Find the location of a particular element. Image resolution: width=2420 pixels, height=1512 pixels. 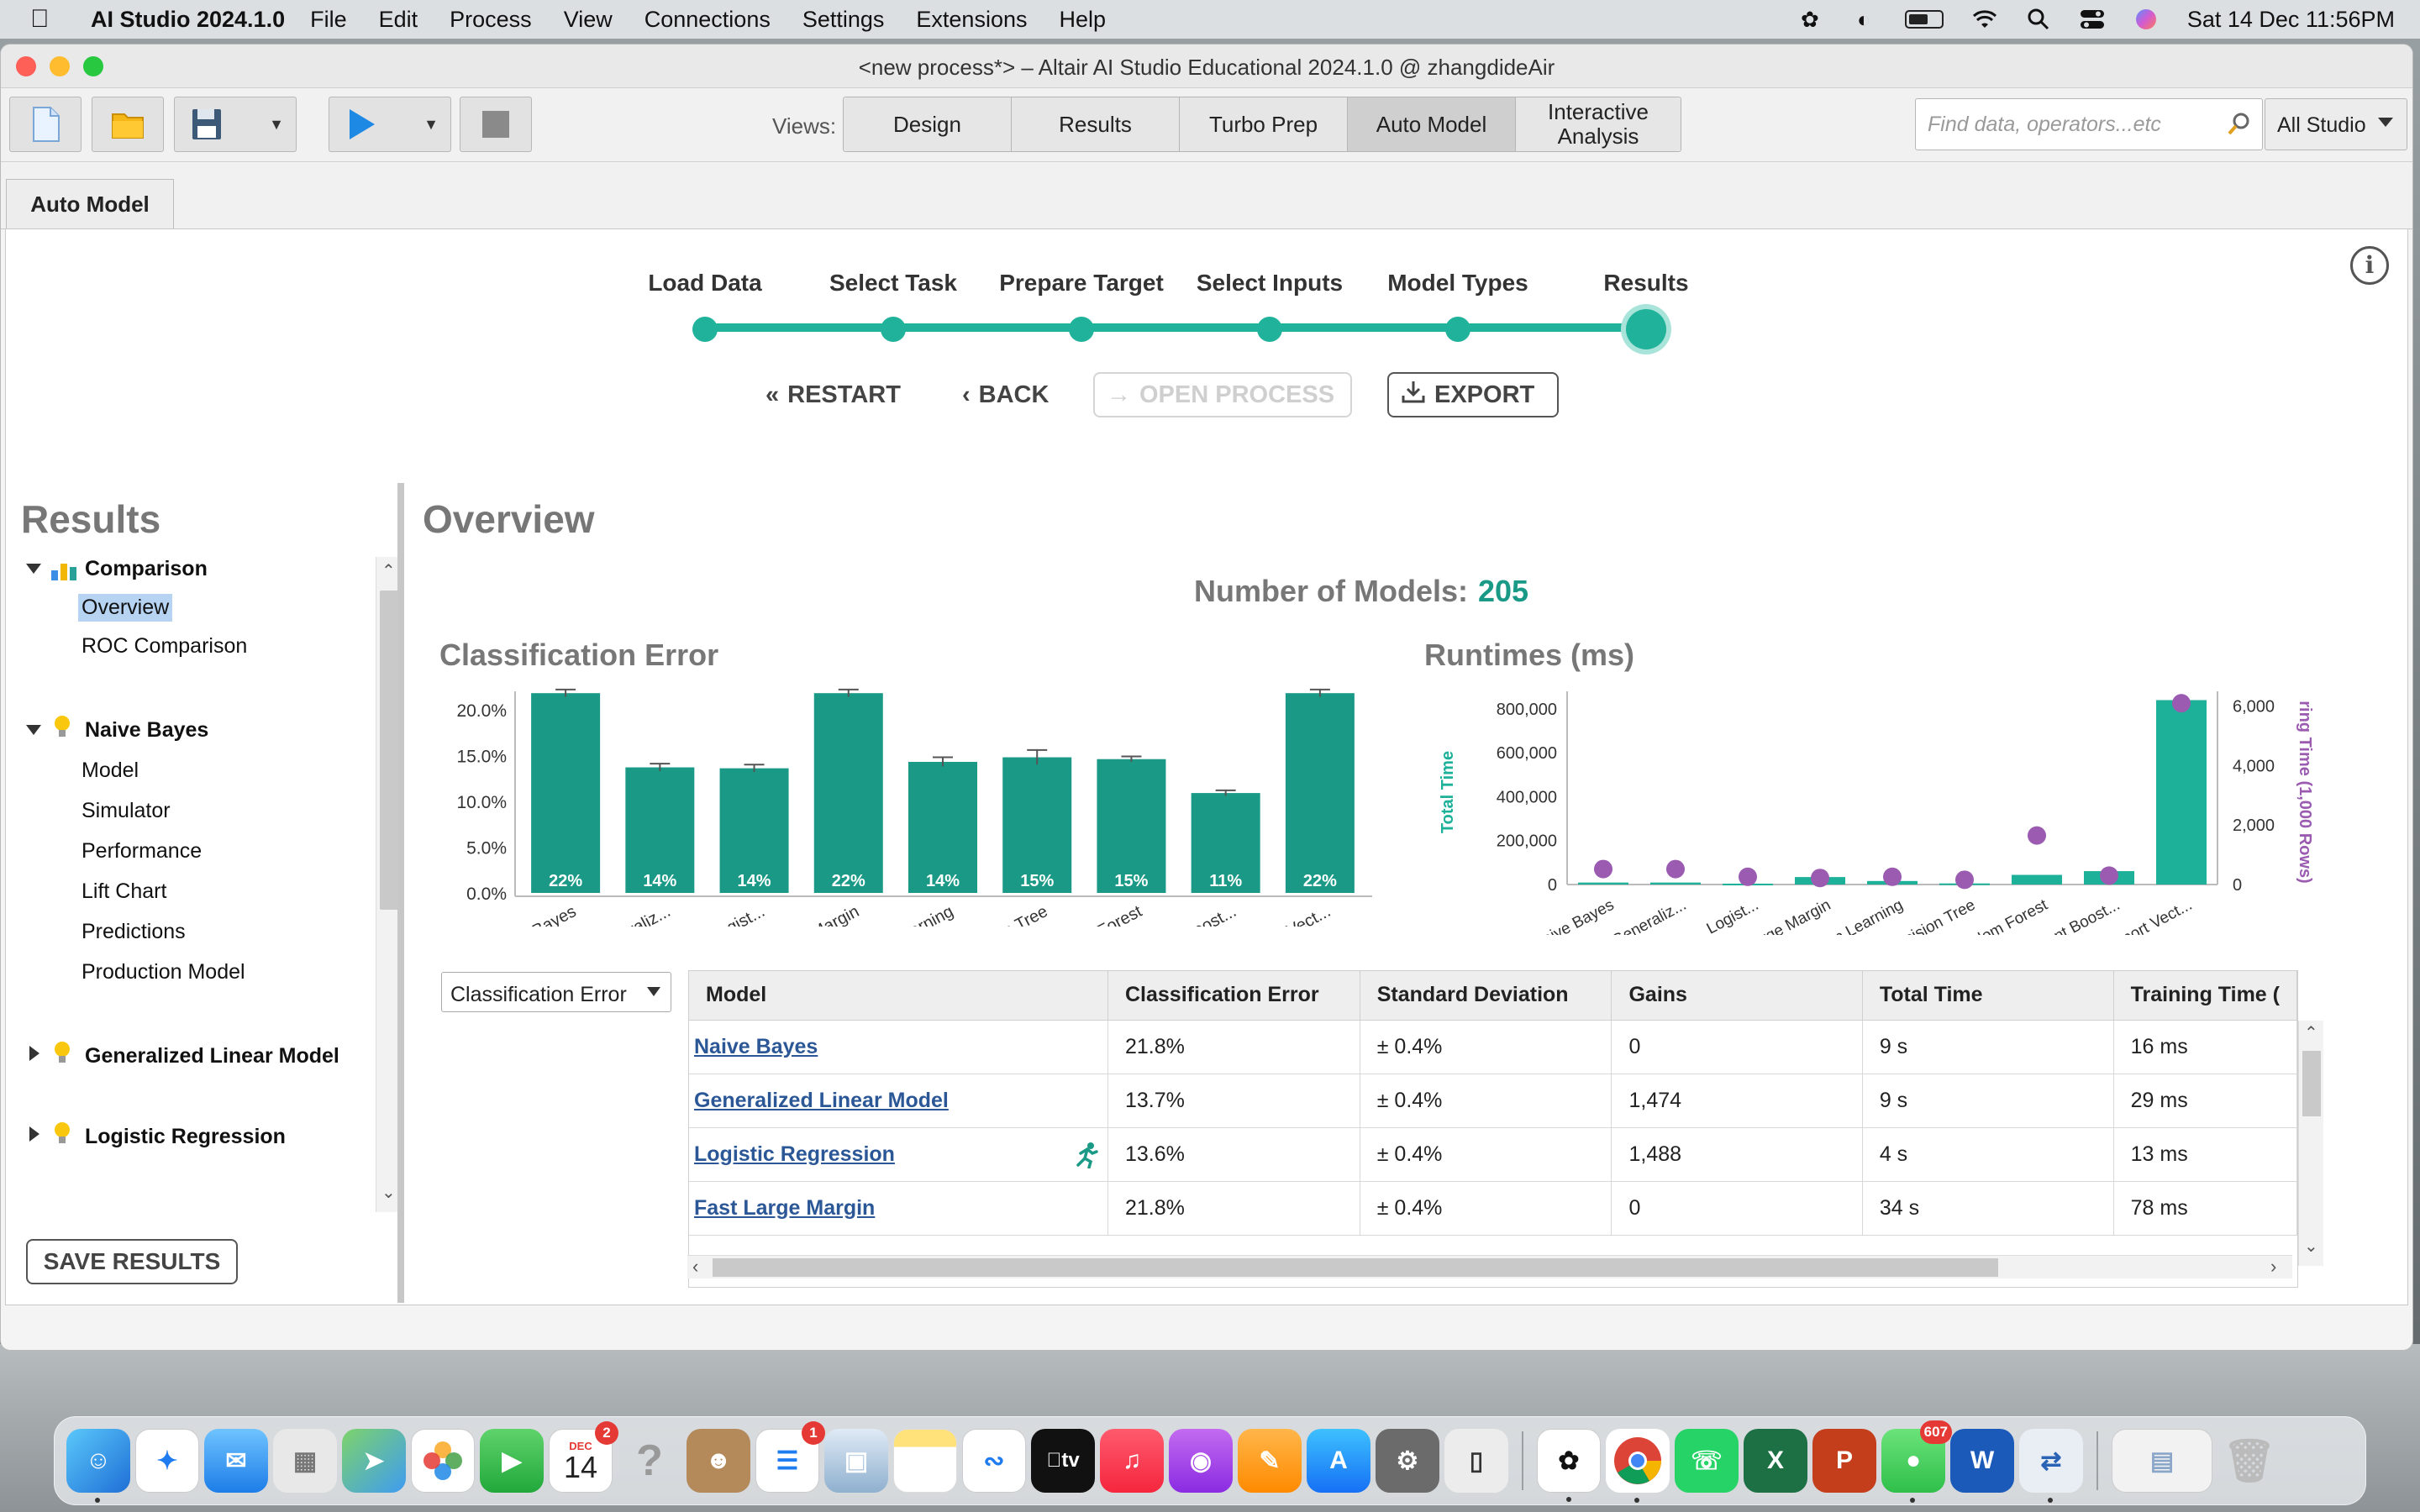

model-link: Logistic Regression is located at coordinates (794, 1154).